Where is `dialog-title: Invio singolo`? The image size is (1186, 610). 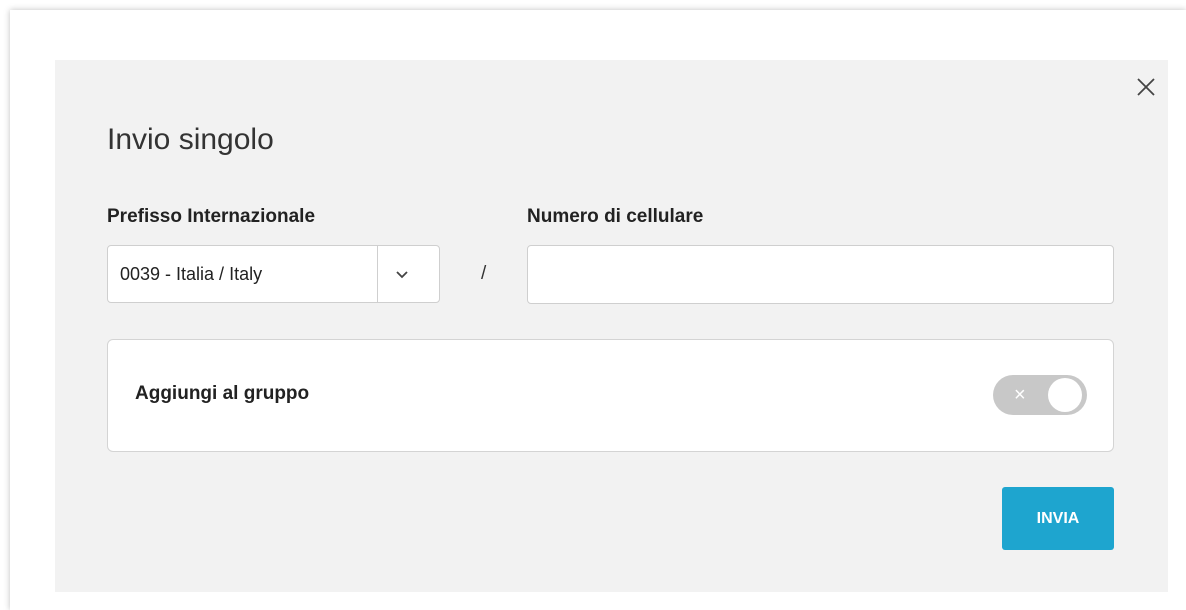 dialog-title: Invio singolo is located at coordinates (190, 139).